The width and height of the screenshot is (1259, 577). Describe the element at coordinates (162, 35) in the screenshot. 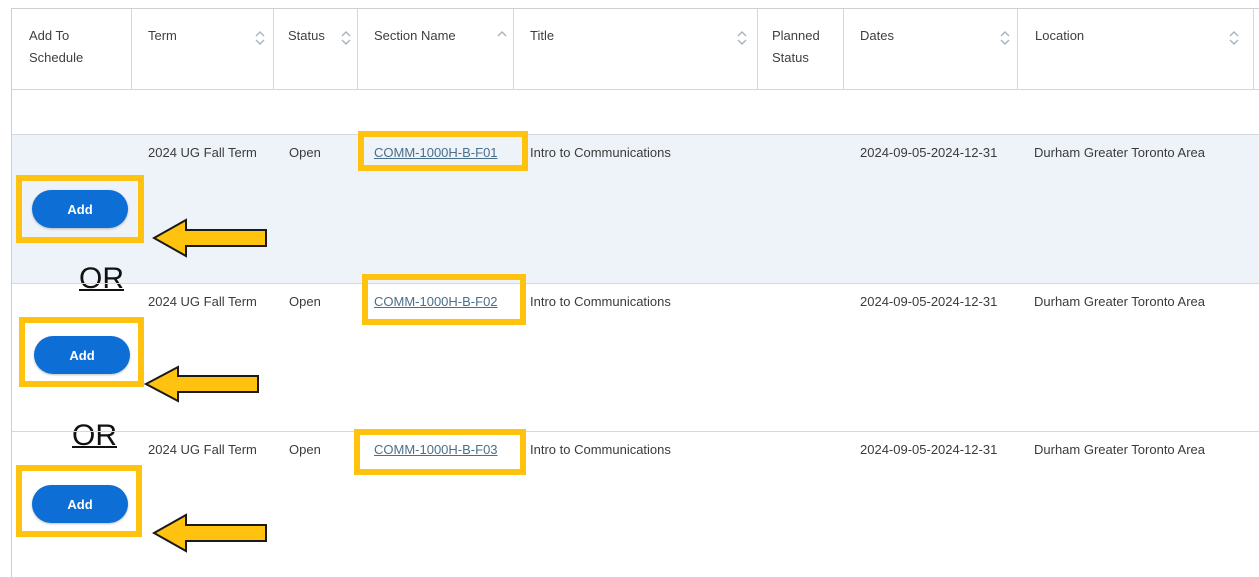

I see `column-header-term-label: Term` at that location.